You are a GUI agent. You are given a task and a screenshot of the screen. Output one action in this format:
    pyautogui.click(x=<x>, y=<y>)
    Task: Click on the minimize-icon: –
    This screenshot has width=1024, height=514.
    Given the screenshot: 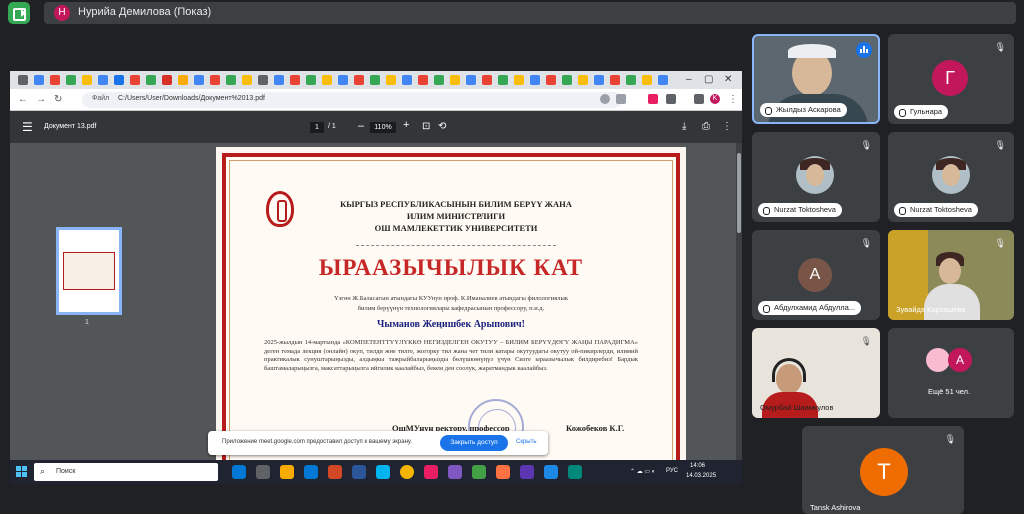 What is the action you would take?
    pyautogui.click(x=689, y=79)
    